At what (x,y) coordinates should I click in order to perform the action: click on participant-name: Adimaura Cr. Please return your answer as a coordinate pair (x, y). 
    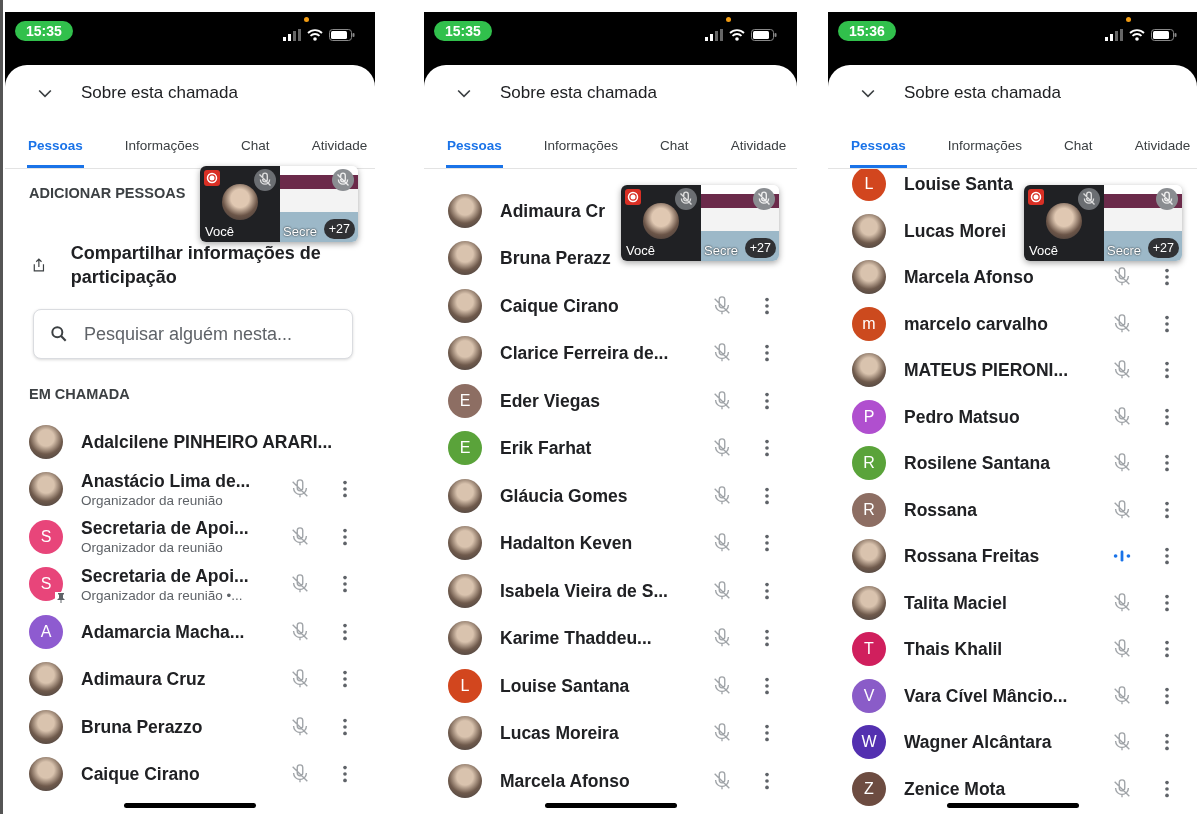
    Looking at the image, I should click on (553, 210).